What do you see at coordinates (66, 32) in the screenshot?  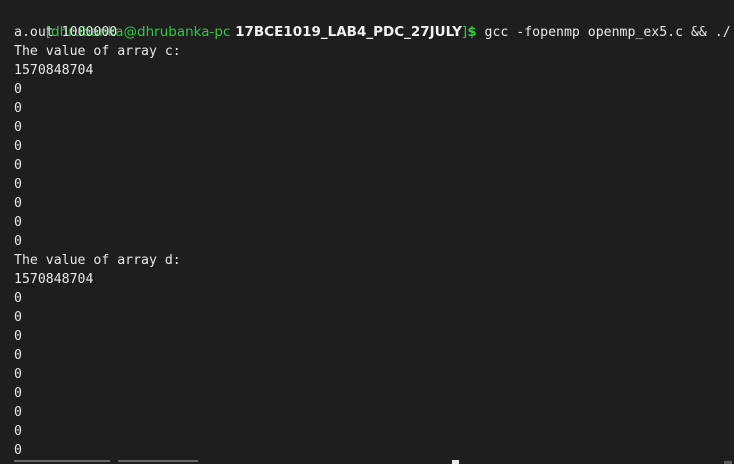 I see `command-wrap-line: a.out 1000000` at bounding box center [66, 32].